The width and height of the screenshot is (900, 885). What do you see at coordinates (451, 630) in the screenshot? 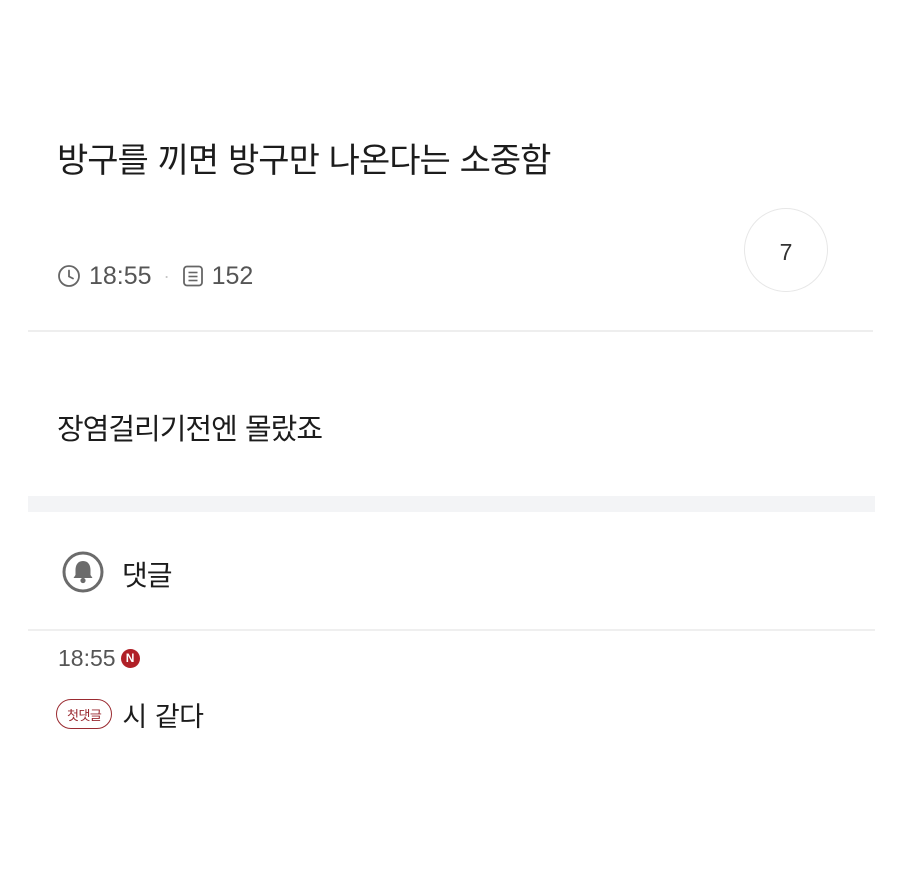
I see `comments-divider` at bounding box center [451, 630].